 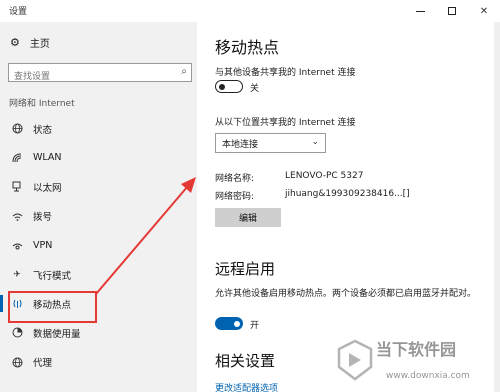 I want to click on page-title: 移动热点, so click(x=247, y=47).